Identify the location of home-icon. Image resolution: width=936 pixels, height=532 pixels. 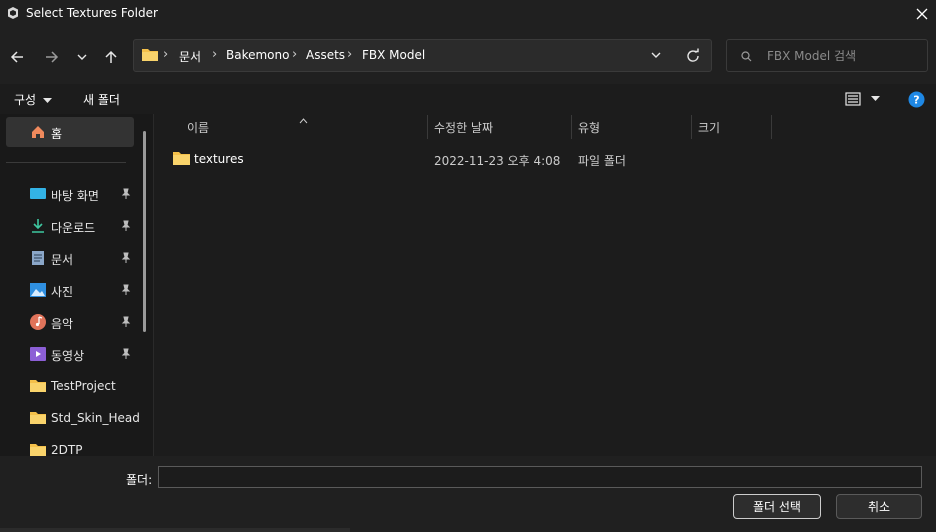
(38, 132).